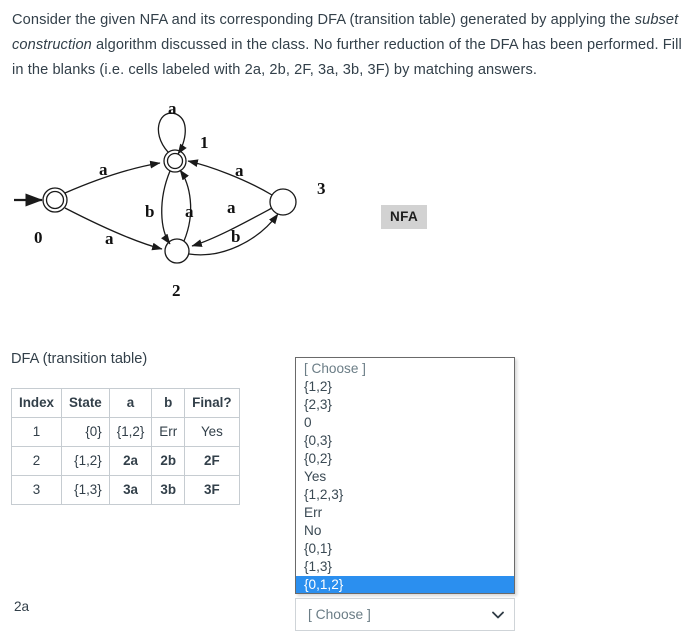  What do you see at coordinates (130, 403) in the screenshot?
I see `column-header-a: a` at bounding box center [130, 403].